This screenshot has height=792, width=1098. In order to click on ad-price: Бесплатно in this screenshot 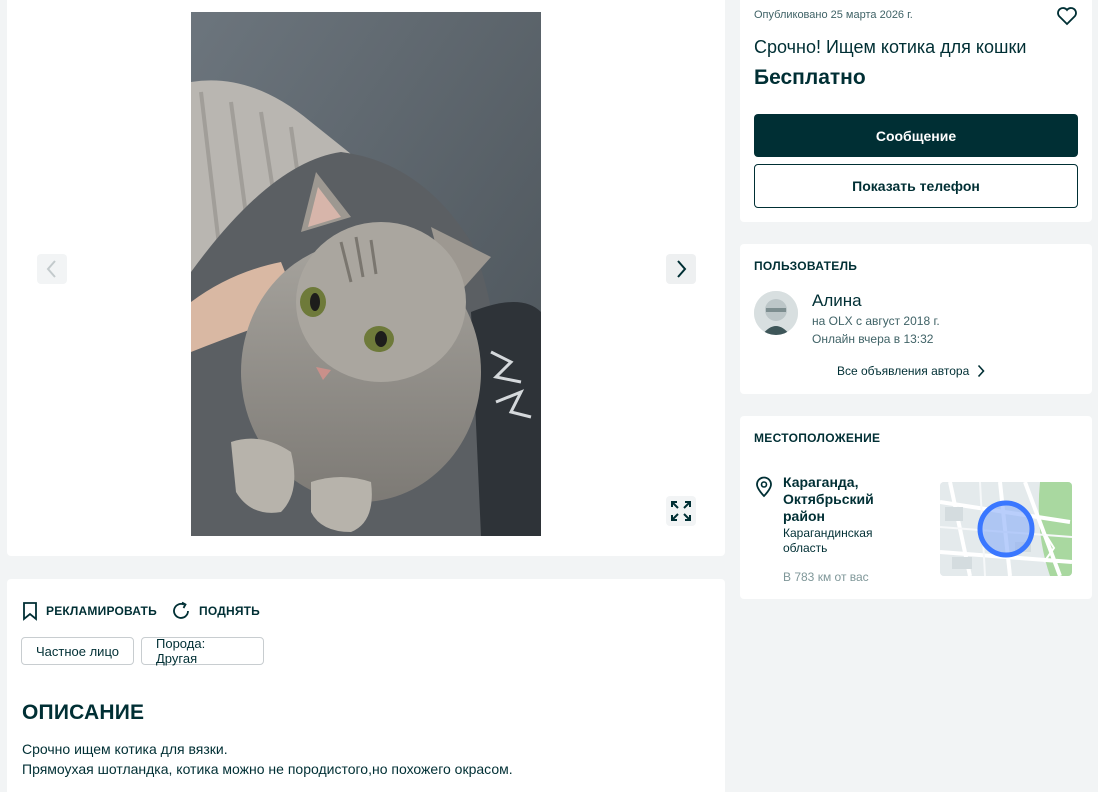, I will do `click(810, 77)`.